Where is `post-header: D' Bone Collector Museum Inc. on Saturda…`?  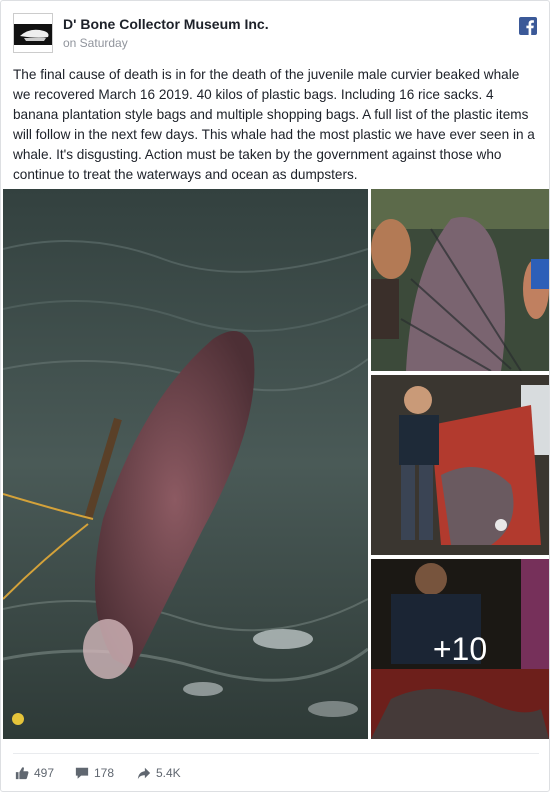
post-header: D' Bone Collector Museum Inc. on Saturda… is located at coordinates (276, 34).